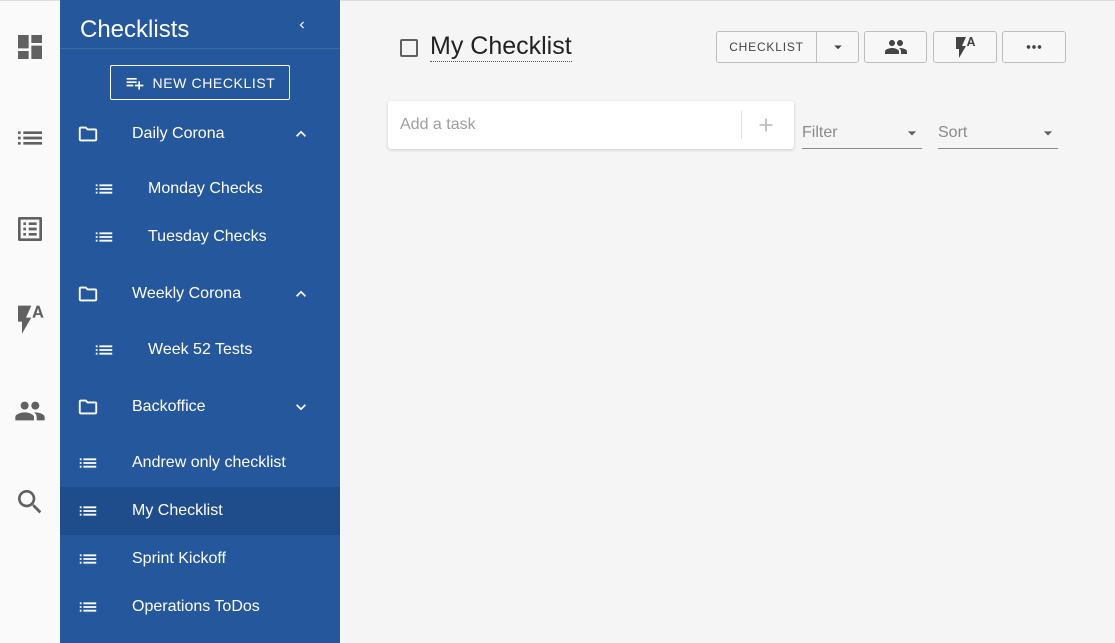 Image resolution: width=1115 pixels, height=643 pixels. I want to click on list-alt-icon, so click(30, 229).